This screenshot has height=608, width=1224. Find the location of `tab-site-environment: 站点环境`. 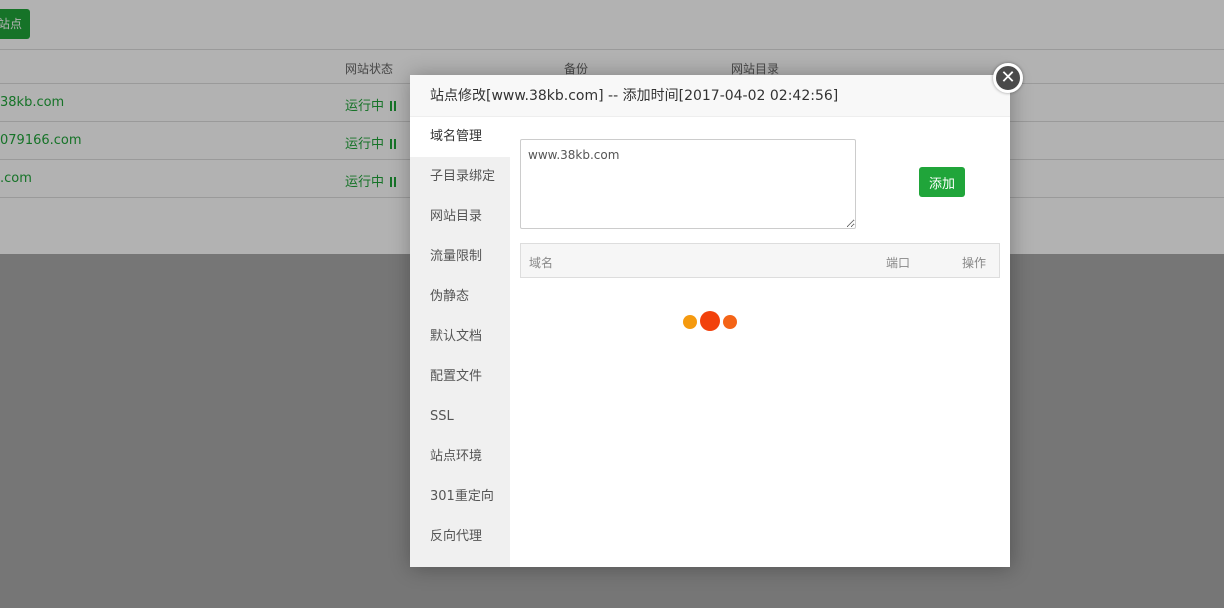

tab-site-environment: 站点环境 is located at coordinates (460, 457).